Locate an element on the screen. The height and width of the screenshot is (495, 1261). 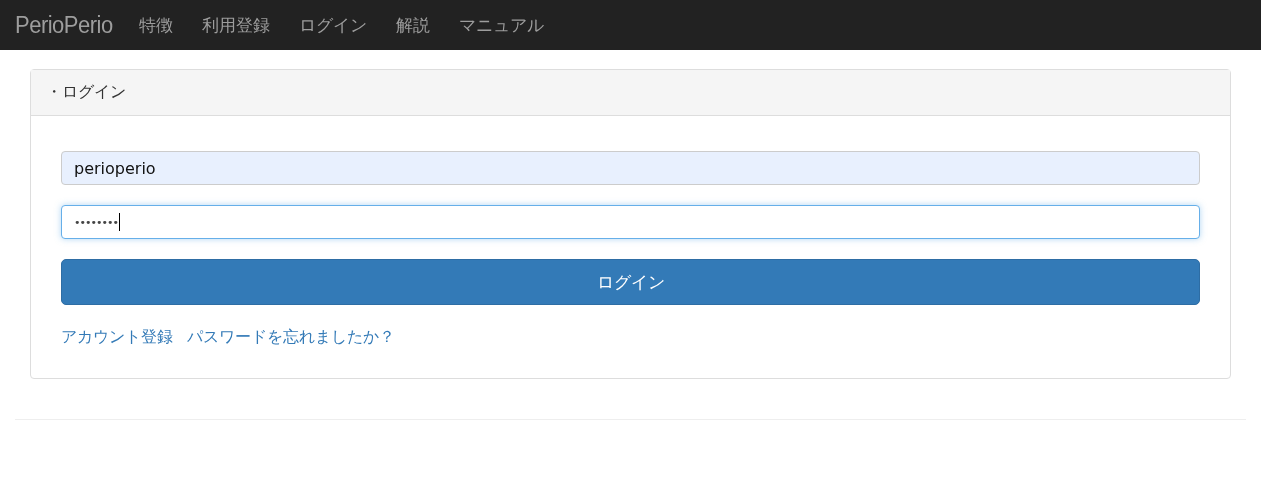
nav-link: 解説 is located at coordinates (412, 25).